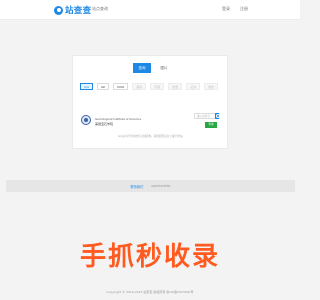 The height and width of the screenshot is (300, 320). I want to click on footer-link-contact: 联系我们, so click(137, 186).